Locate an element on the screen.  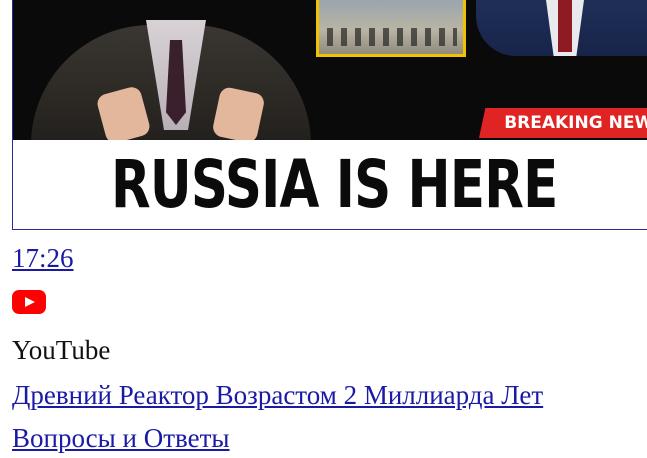
presenter-figure is located at coordinates (171, 70).